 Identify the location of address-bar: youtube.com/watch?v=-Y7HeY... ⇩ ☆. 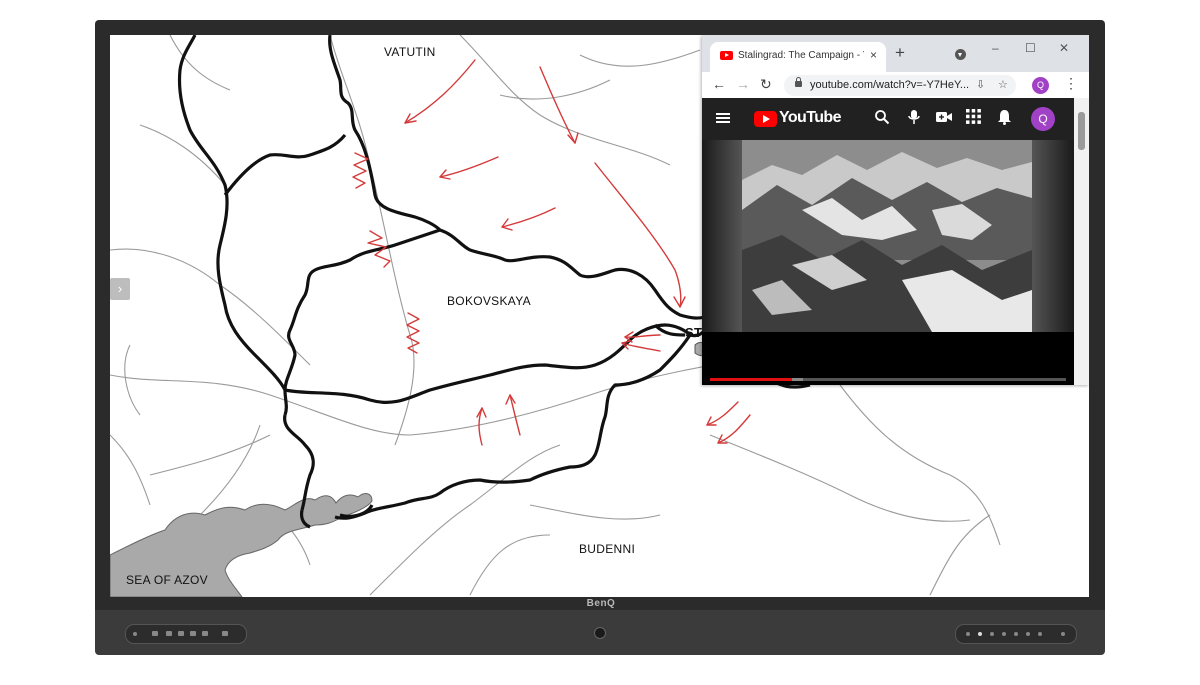
(900, 85).